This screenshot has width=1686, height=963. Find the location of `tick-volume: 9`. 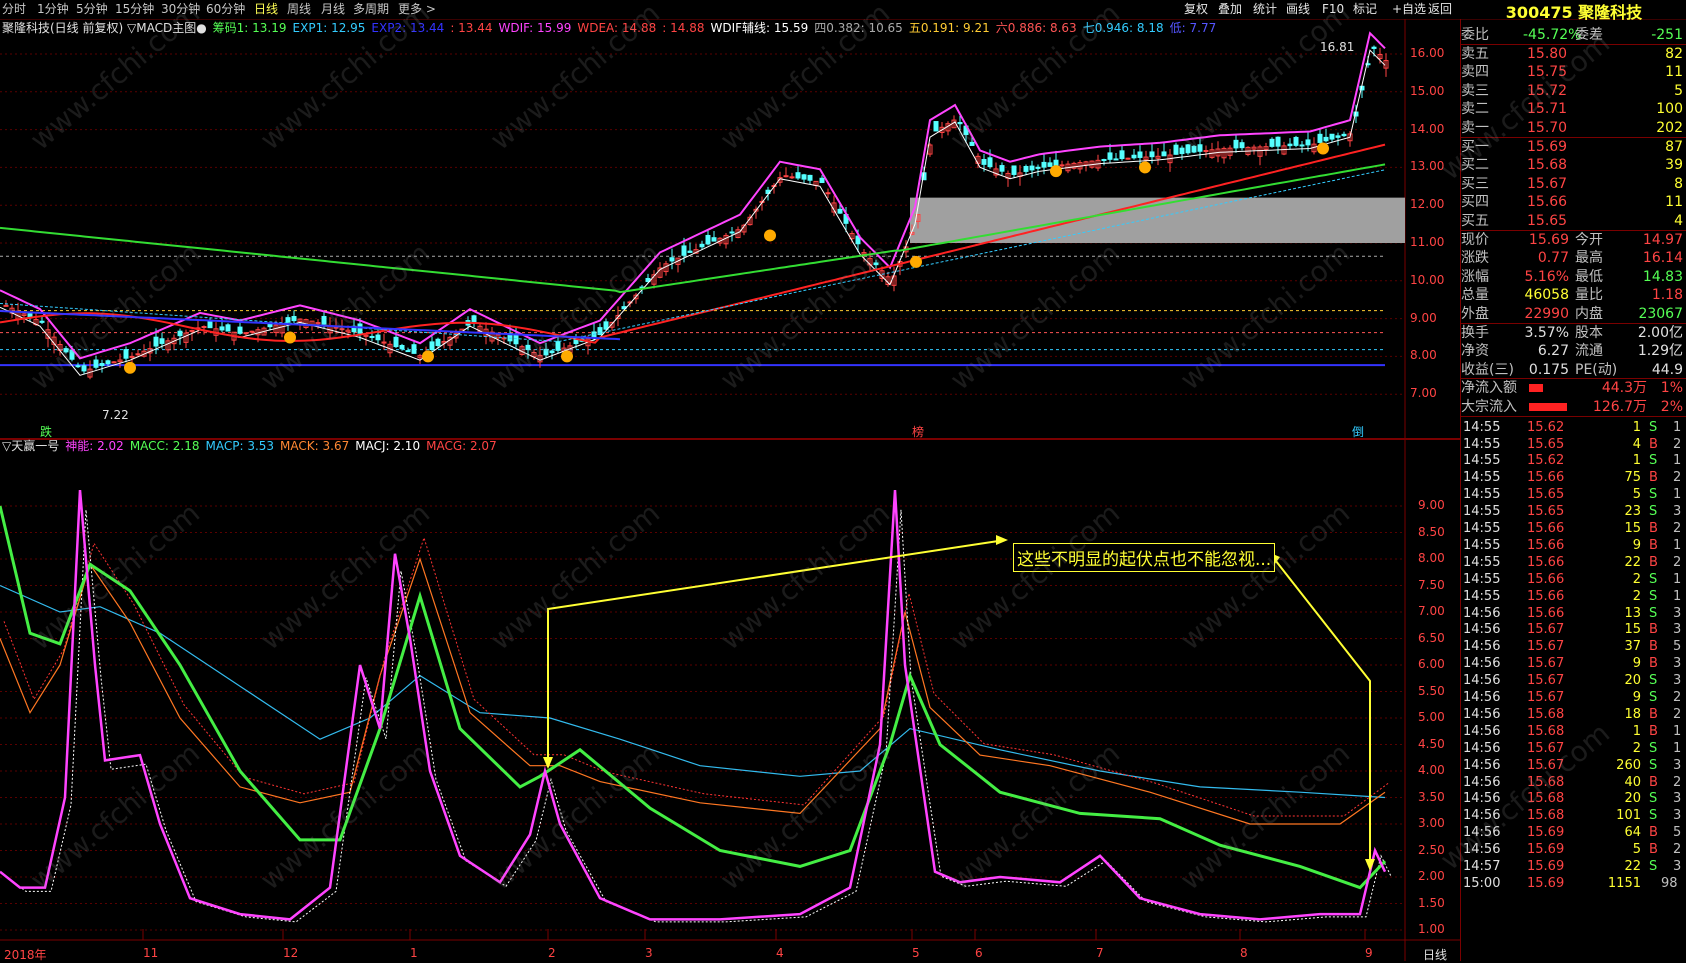

tick-volume: 9 is located at coordinates (1636, 664).